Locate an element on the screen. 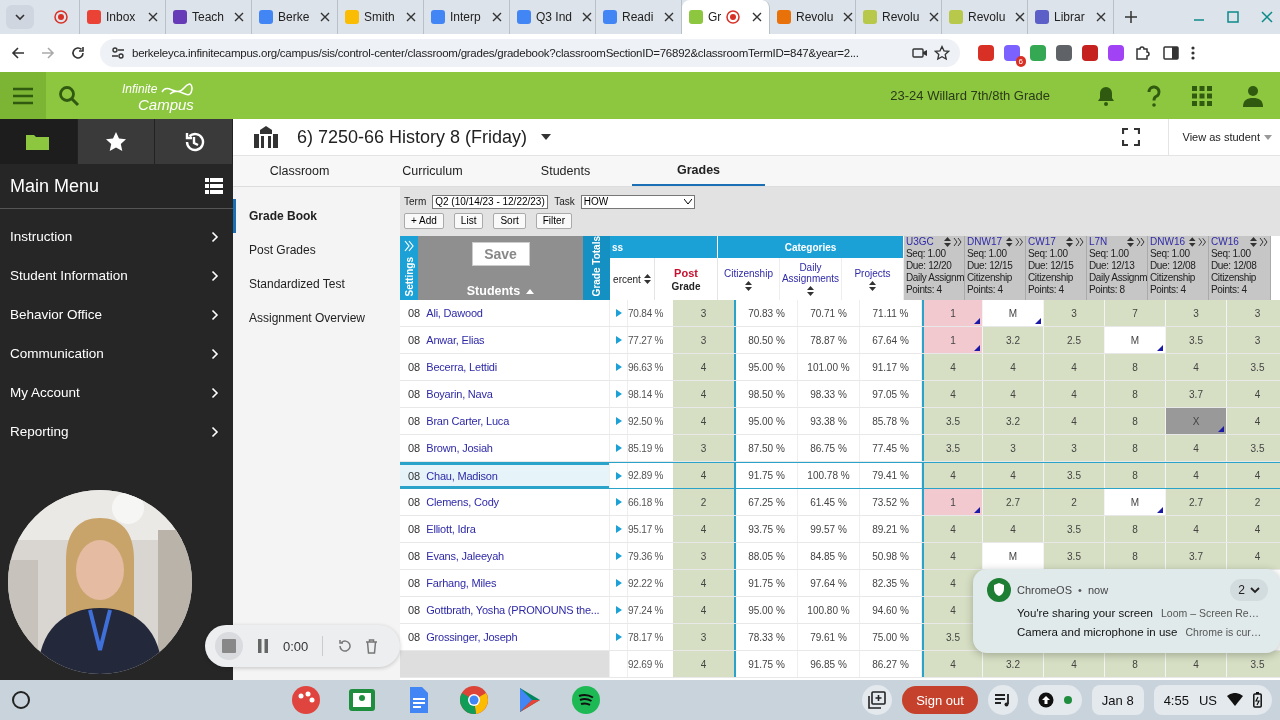  score-cell: X is located at coordinates (1196, 421).